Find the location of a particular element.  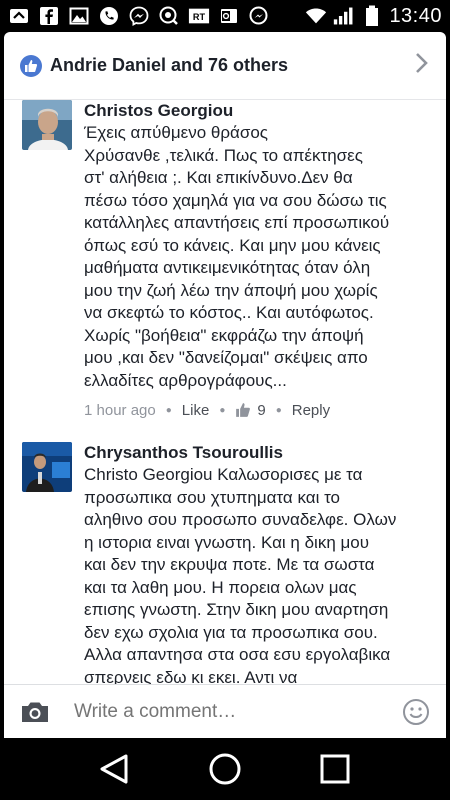

rt-news-icon: RT is located at coordinates (199, 16).